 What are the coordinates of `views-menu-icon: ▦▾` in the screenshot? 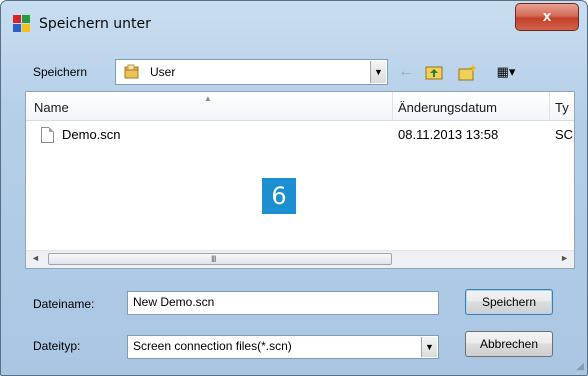 It's located at (506, 72).